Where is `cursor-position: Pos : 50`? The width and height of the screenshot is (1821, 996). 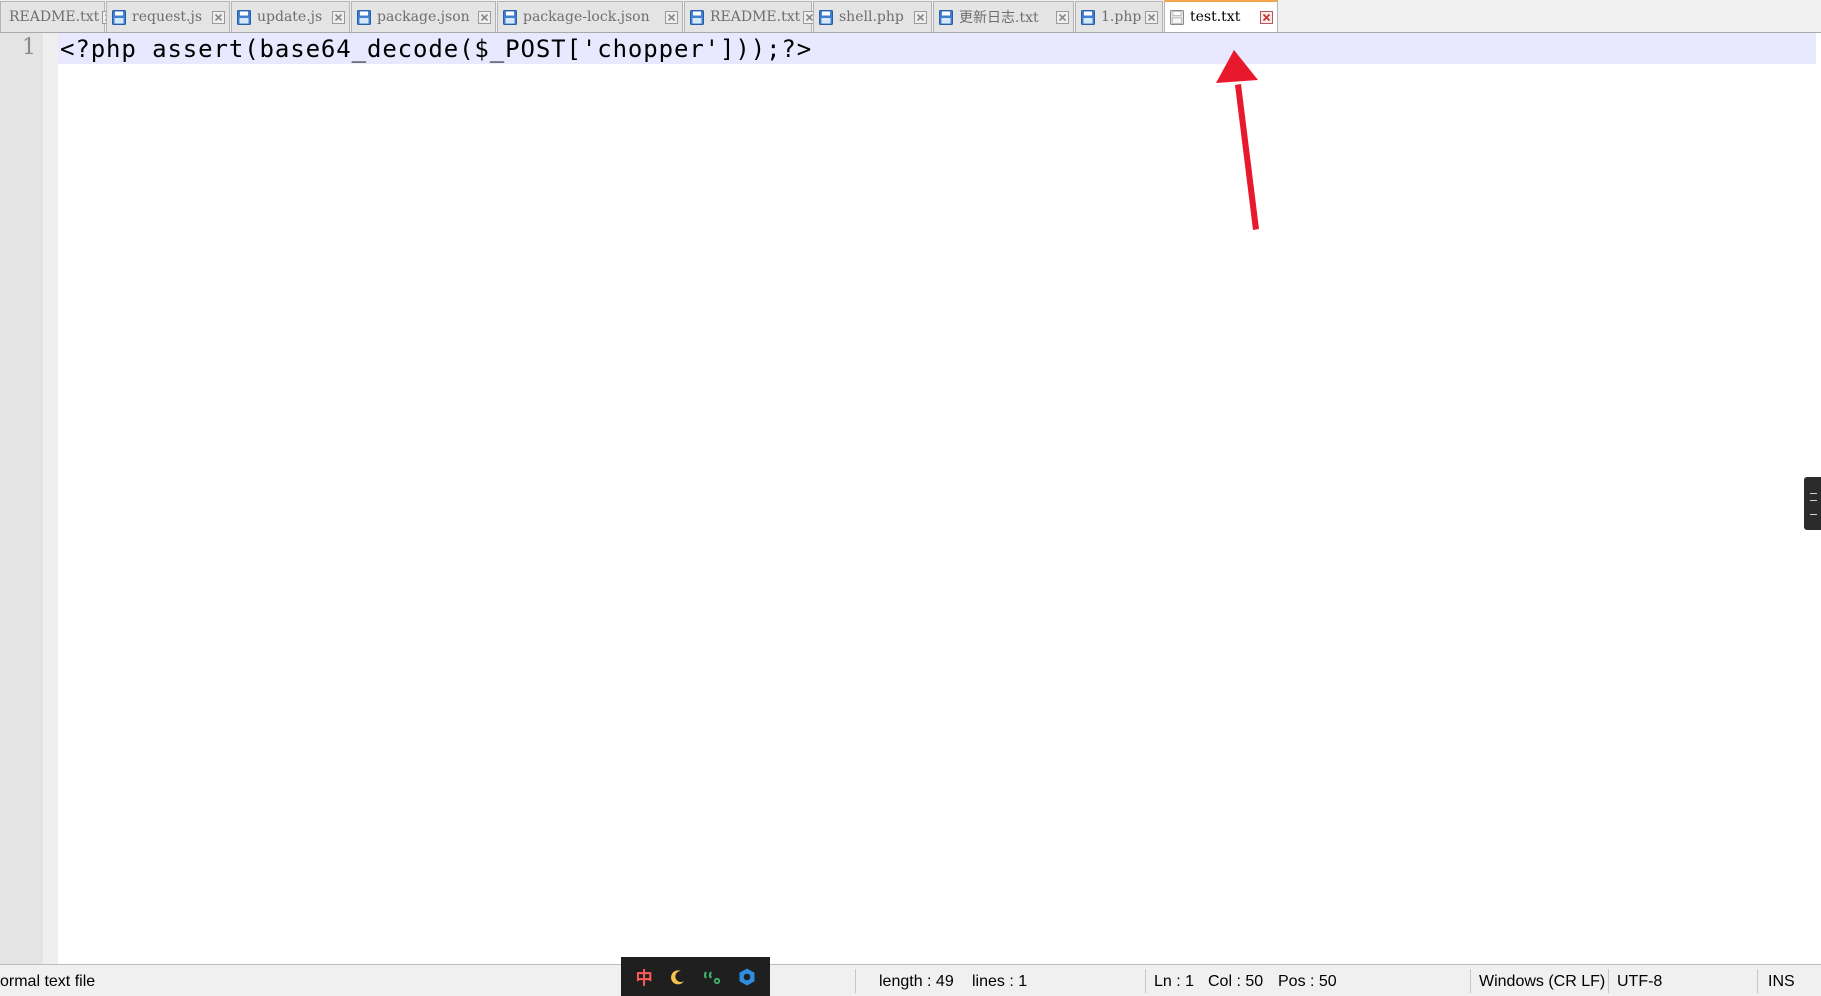 cursor-position: Pos : 50 is located at coordinates (1307, 981).